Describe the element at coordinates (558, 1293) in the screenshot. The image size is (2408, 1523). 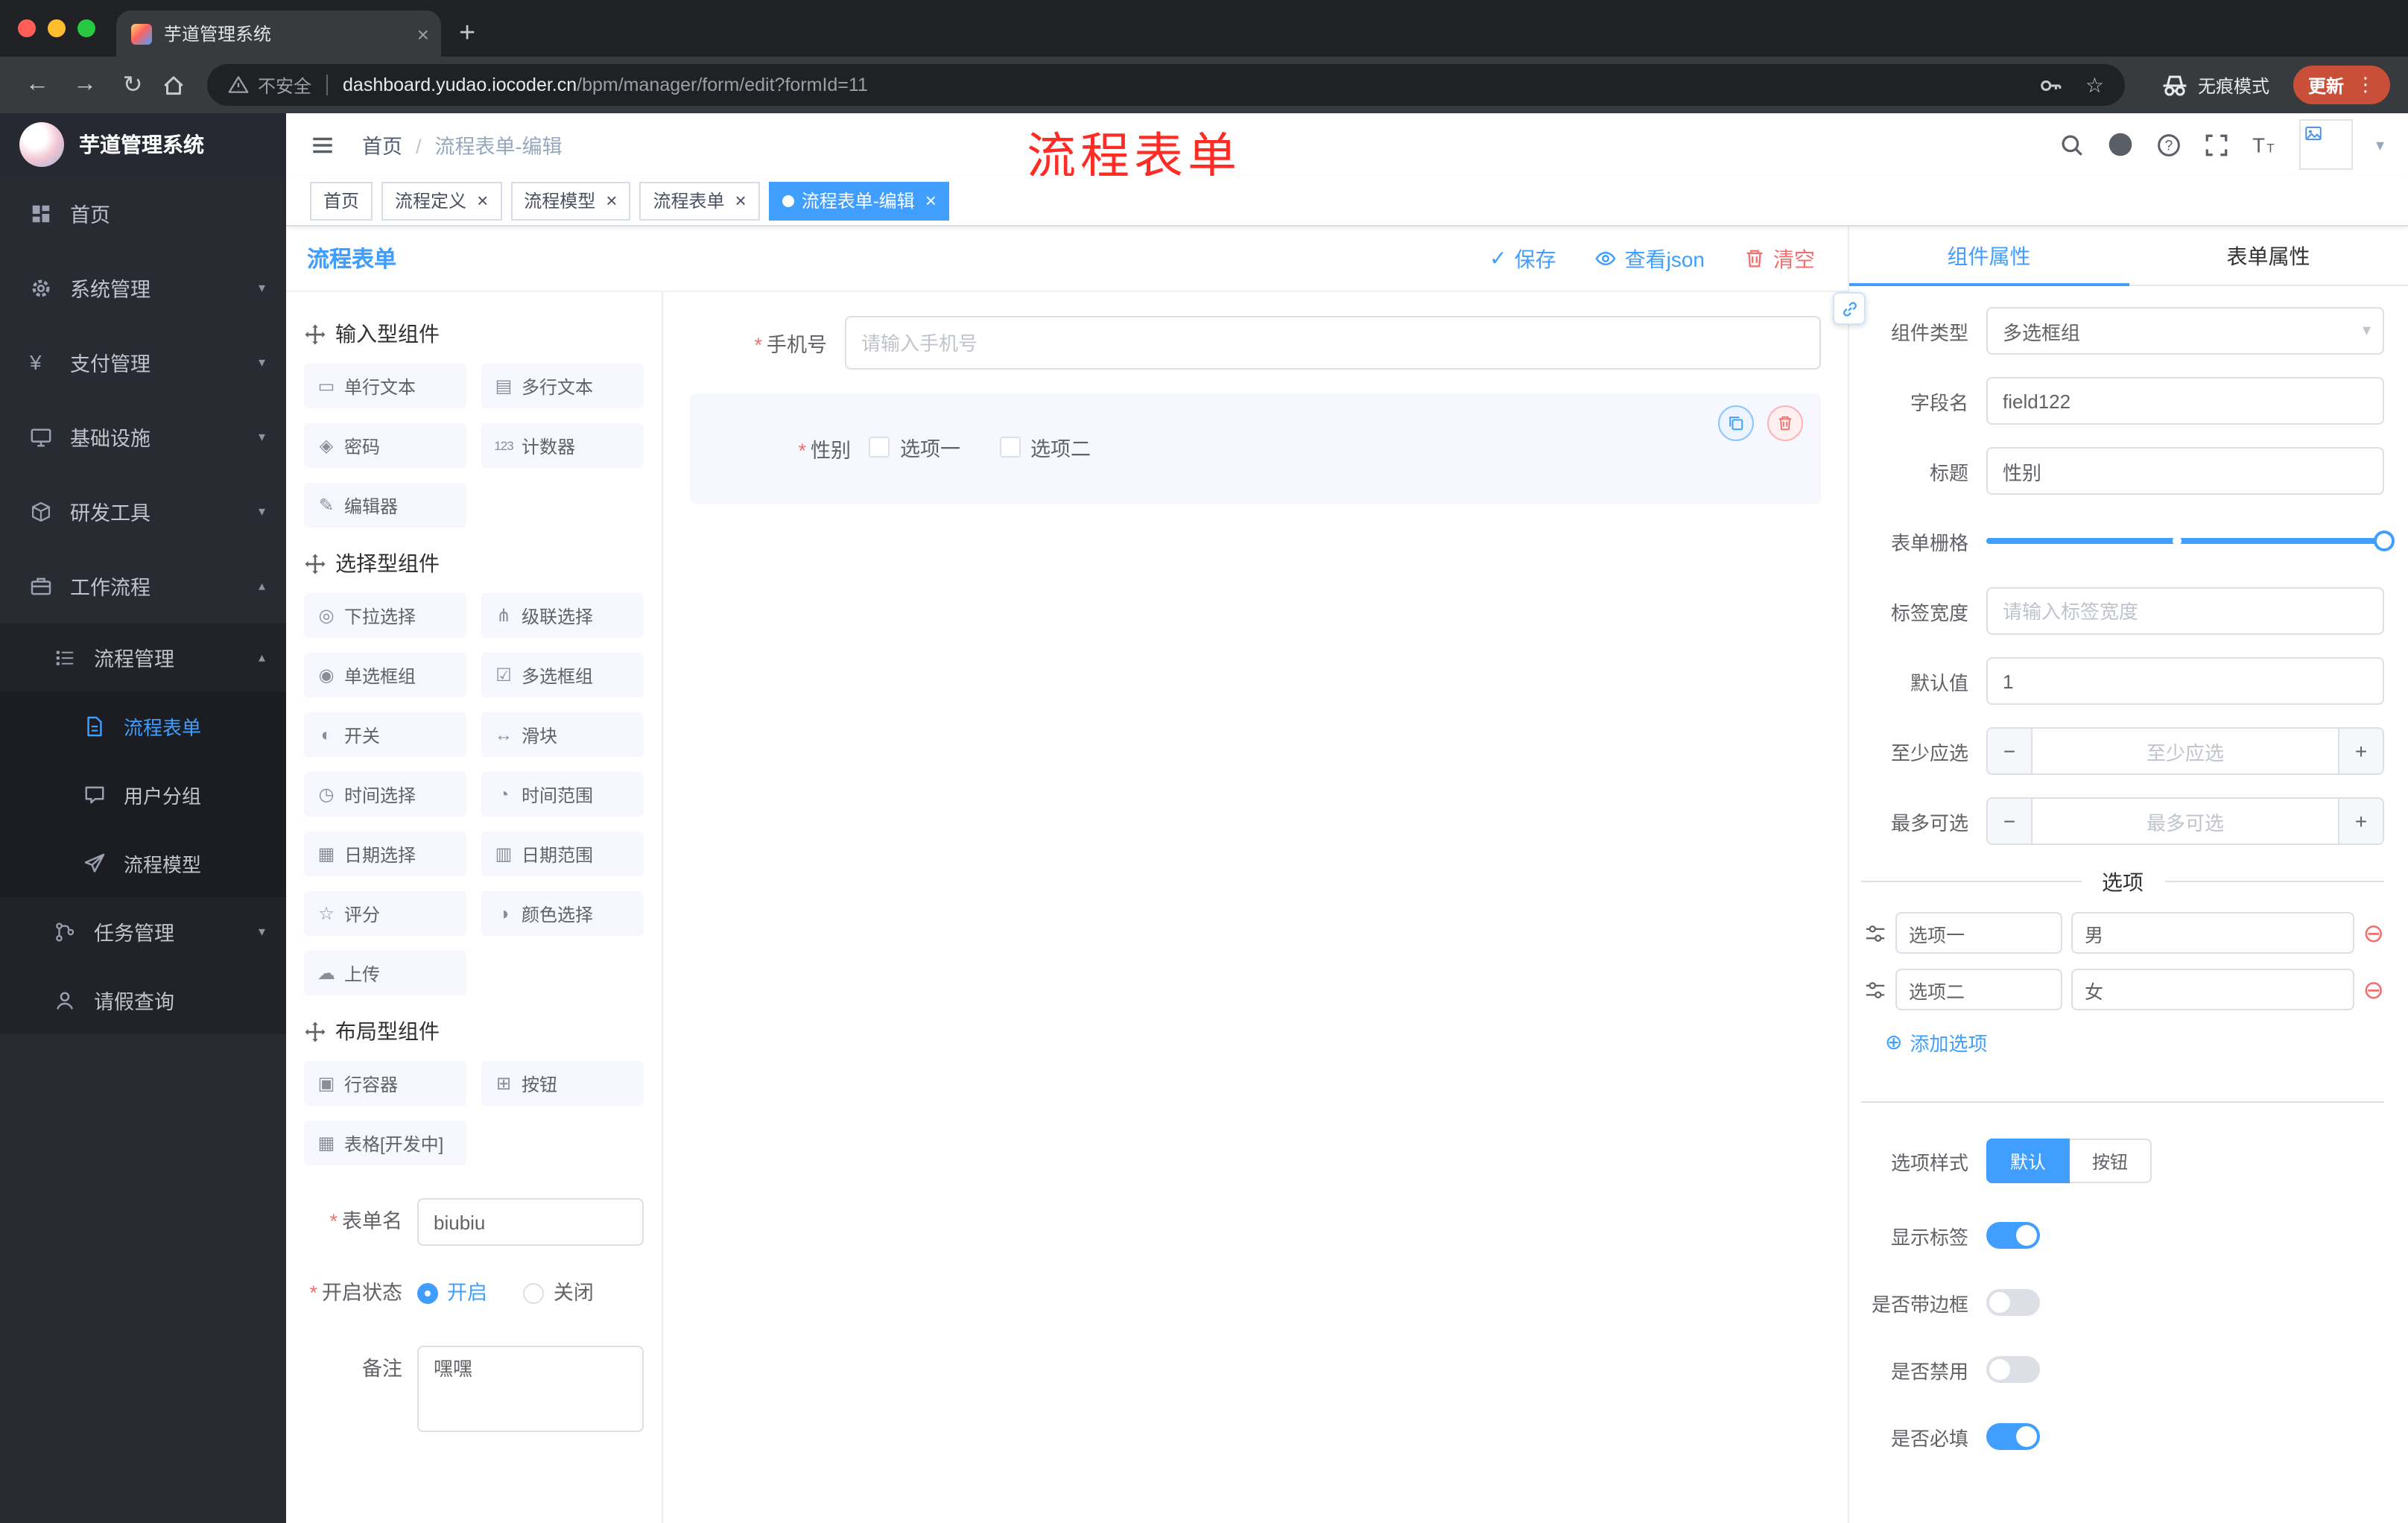
I see `status-off-radio: 关闭` at that location.